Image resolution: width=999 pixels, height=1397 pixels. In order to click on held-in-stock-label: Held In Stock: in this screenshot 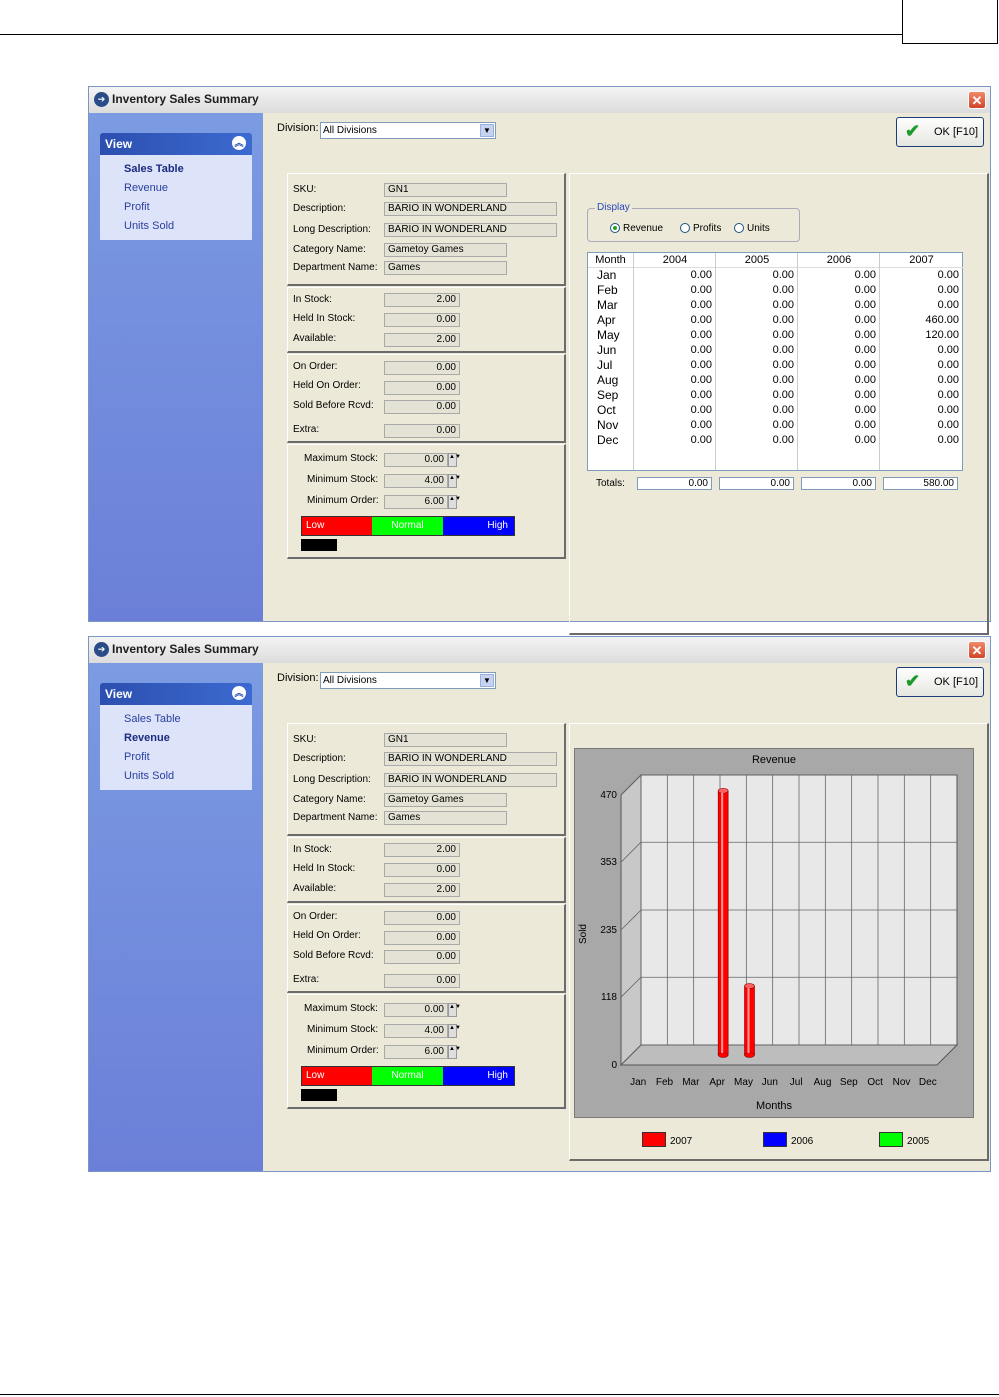, I will do `click(324, 318)`.